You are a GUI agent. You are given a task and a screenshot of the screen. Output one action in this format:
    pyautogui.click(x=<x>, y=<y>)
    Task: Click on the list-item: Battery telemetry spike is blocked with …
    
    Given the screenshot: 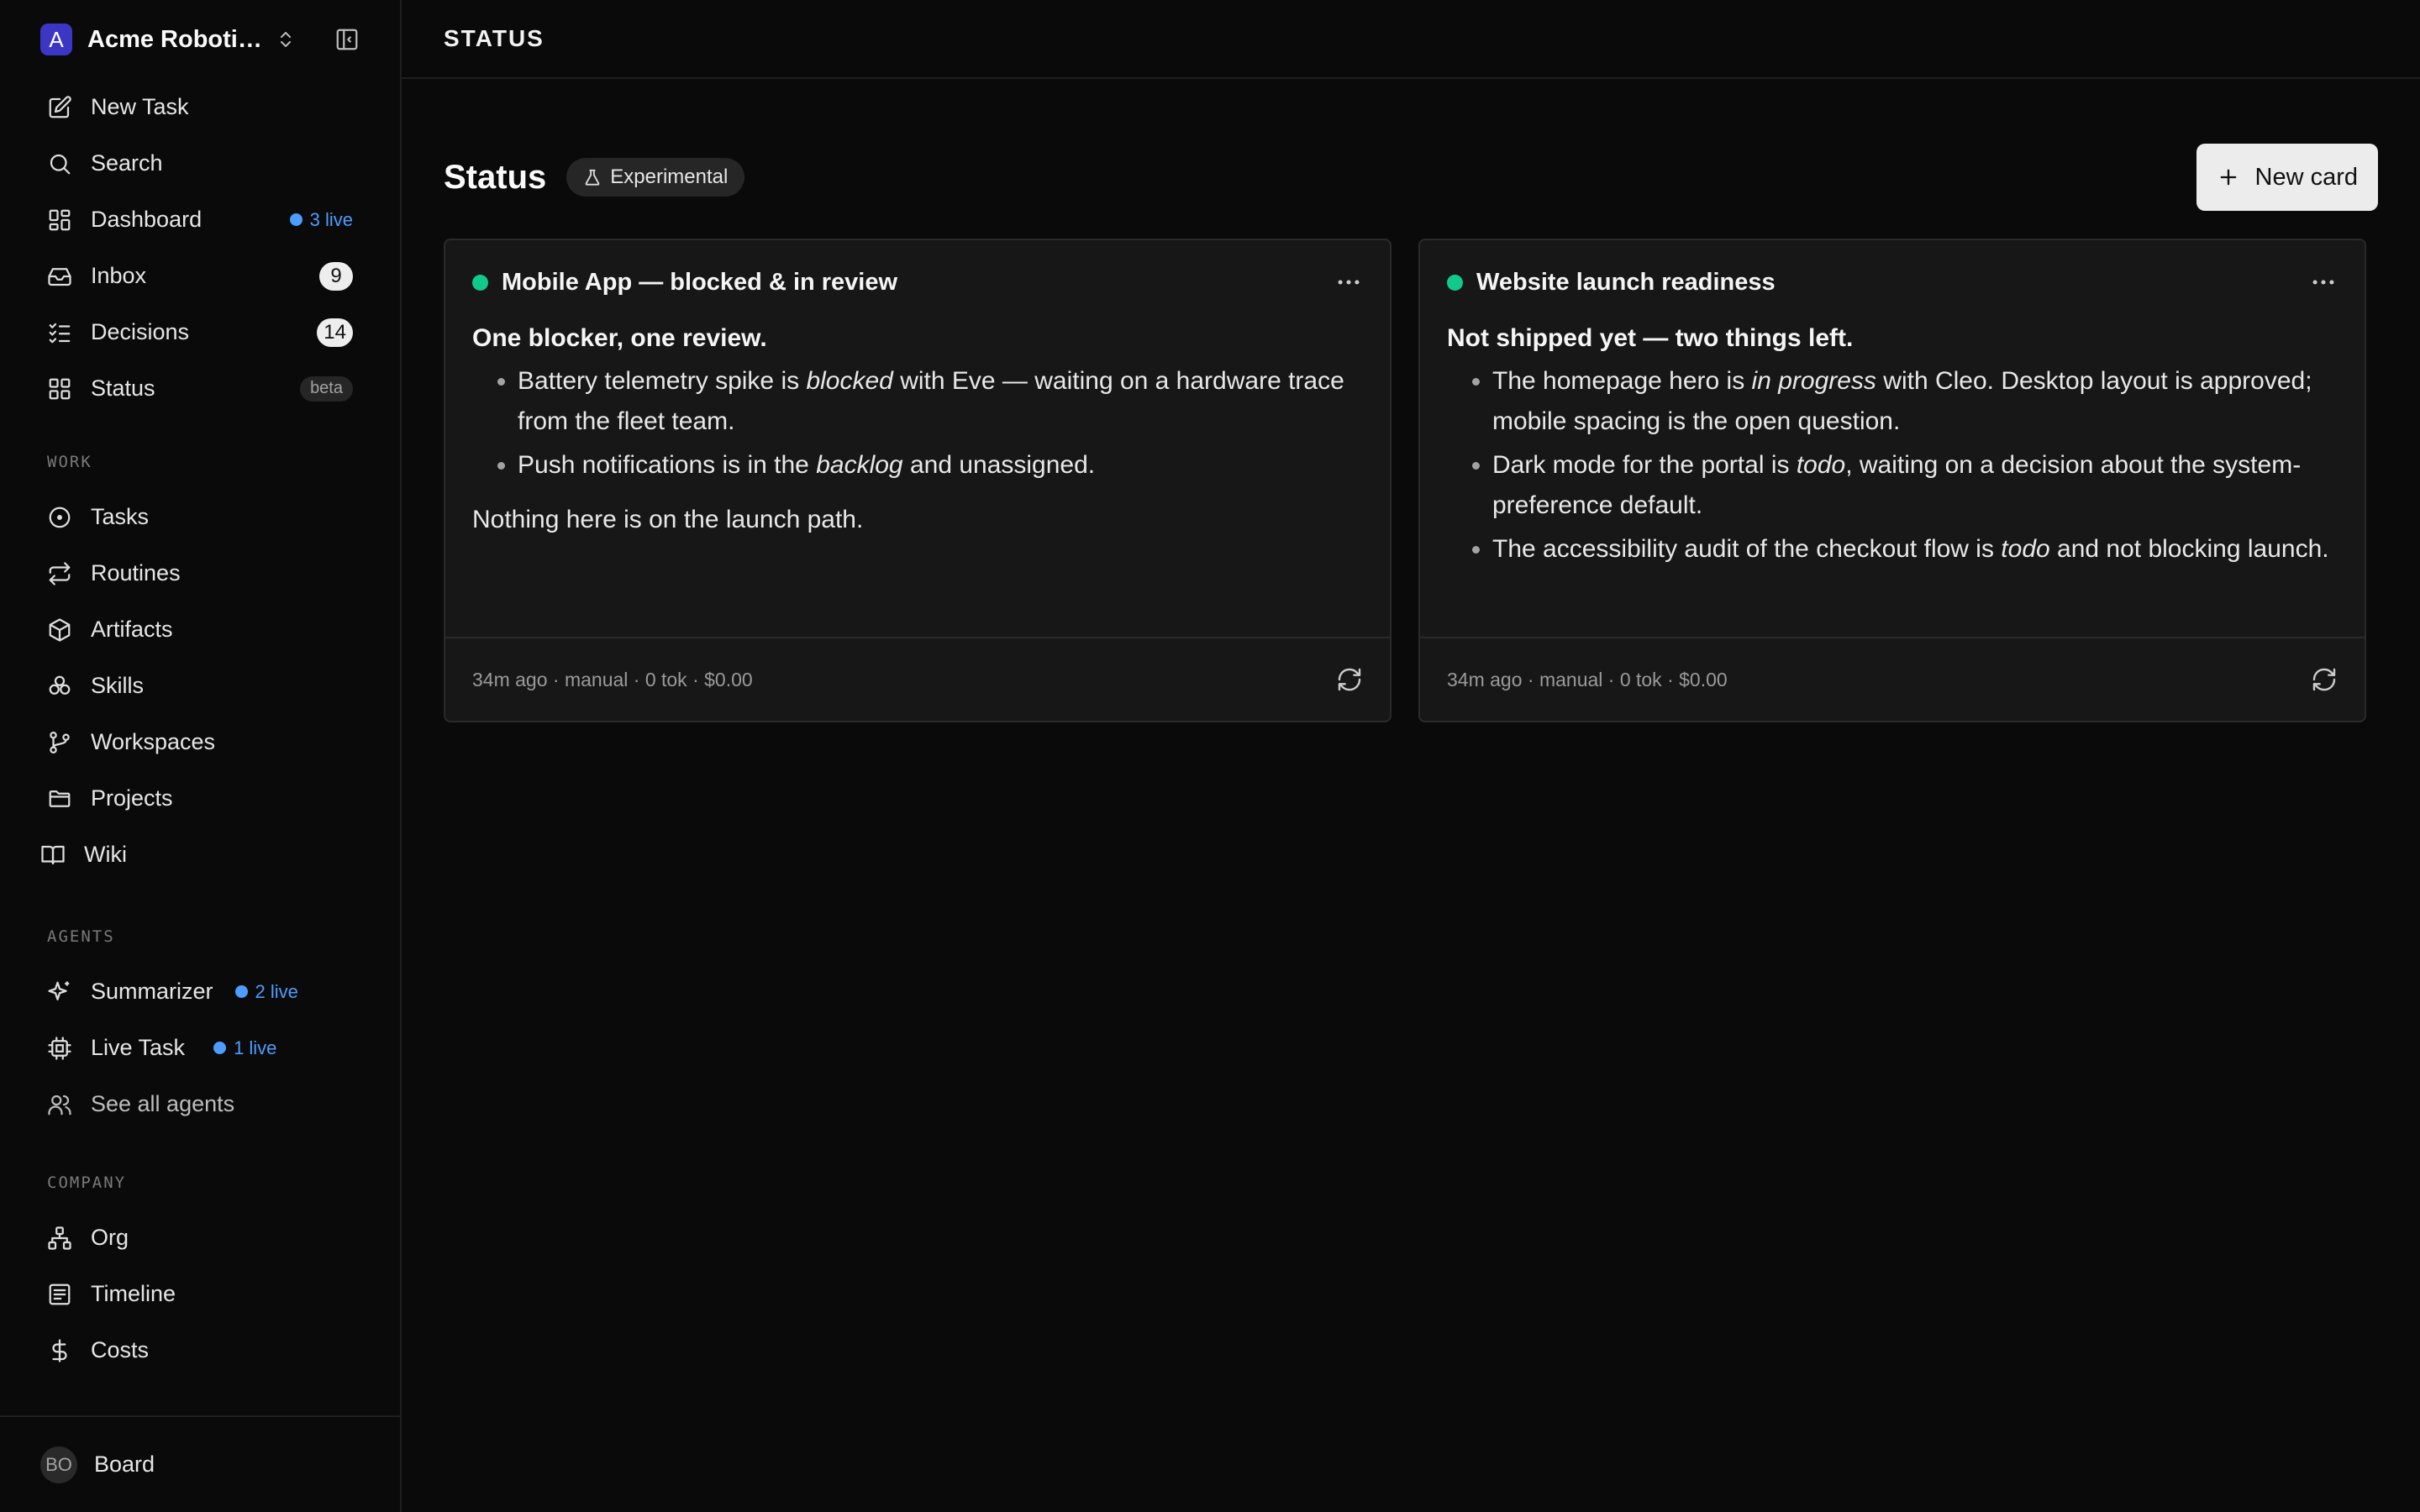 What is the action you would take?
    pyautogui.click(x=940, y=401)
    